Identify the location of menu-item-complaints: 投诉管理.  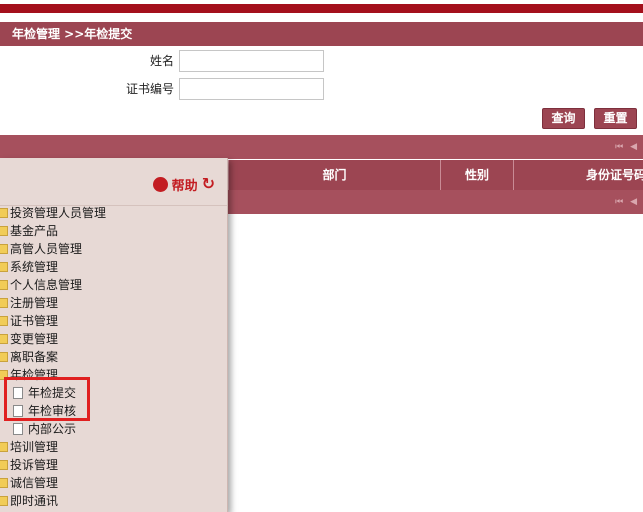
(113, 465).